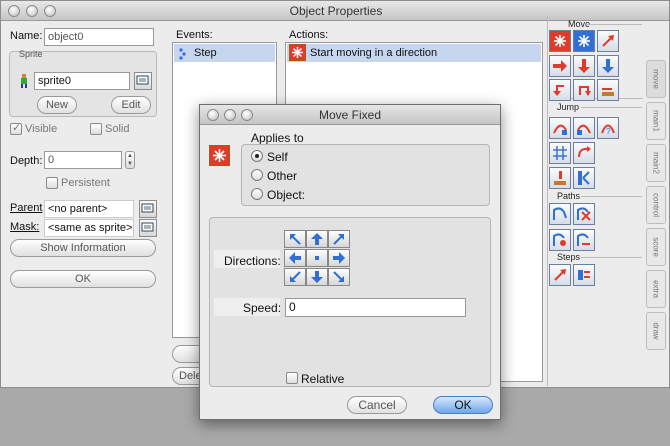 Image resolution: width=670 pixels, height=446 pixels. I want to click on actions-header: Actions:, so click(309, 35).